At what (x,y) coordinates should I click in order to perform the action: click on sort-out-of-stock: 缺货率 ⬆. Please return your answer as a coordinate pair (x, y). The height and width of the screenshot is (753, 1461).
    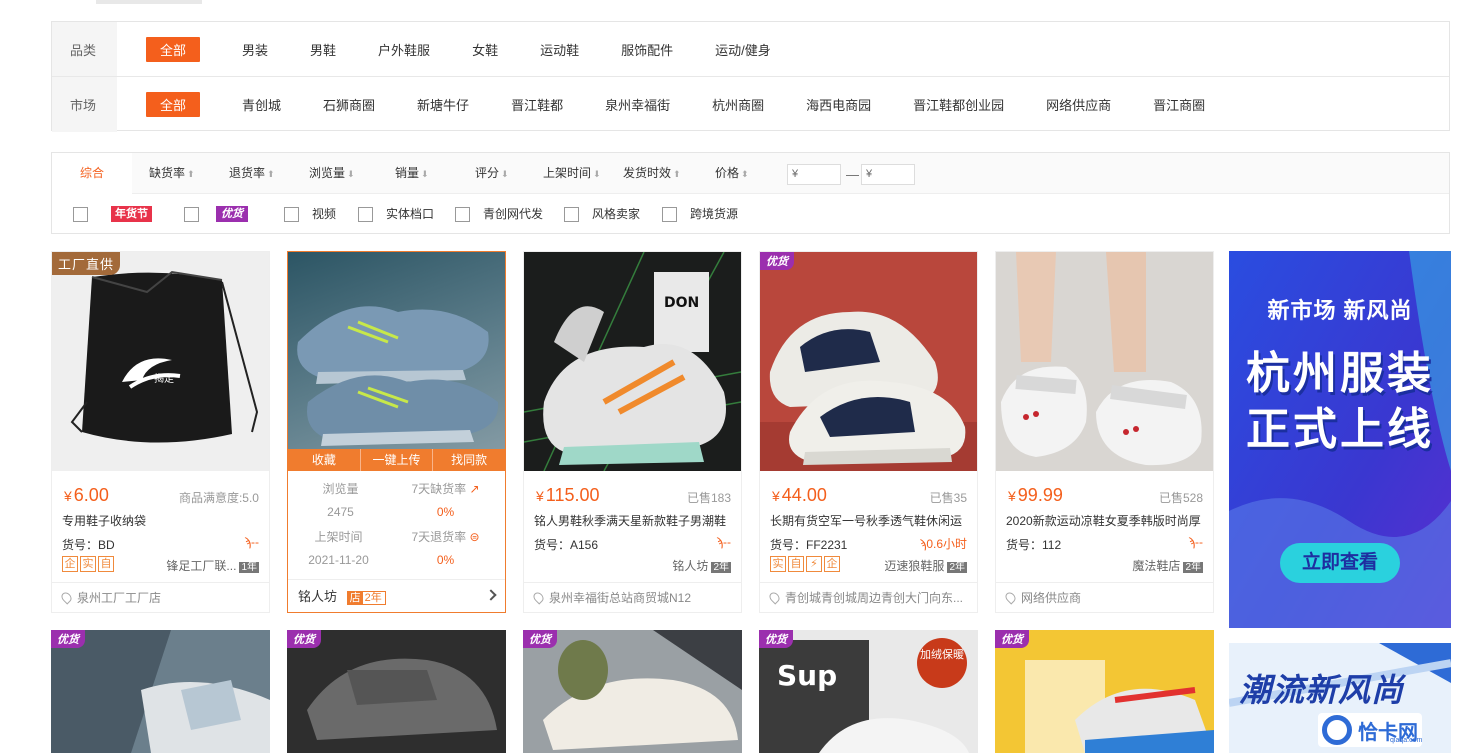
    Looking at the image, I should click on (172, 173).